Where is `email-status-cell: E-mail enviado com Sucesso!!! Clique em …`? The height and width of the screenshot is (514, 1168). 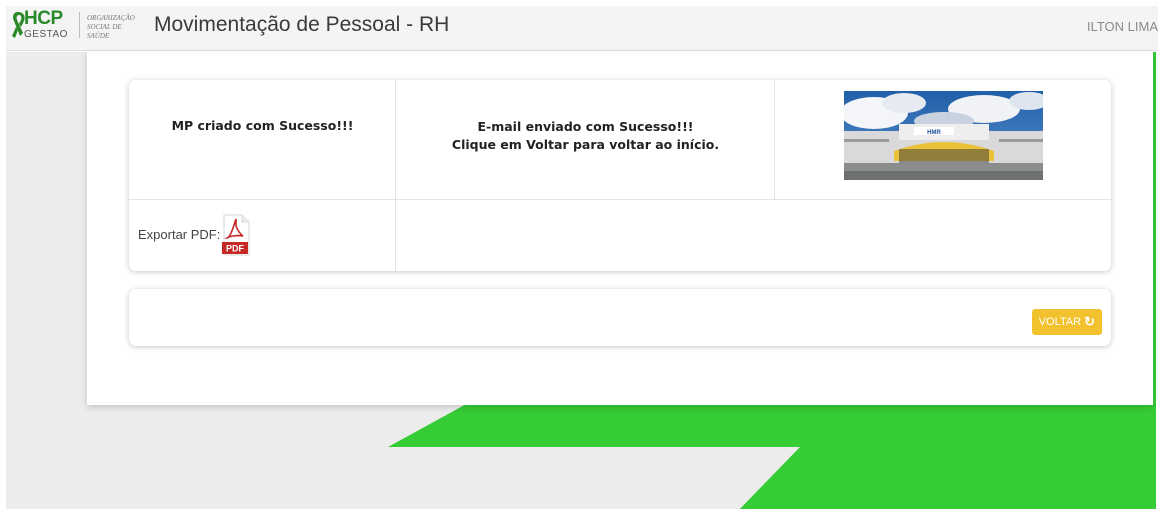 email-status-cell: E-mail enviado com Sucesso!!! Clique em … is located at coordinates (585, 140).